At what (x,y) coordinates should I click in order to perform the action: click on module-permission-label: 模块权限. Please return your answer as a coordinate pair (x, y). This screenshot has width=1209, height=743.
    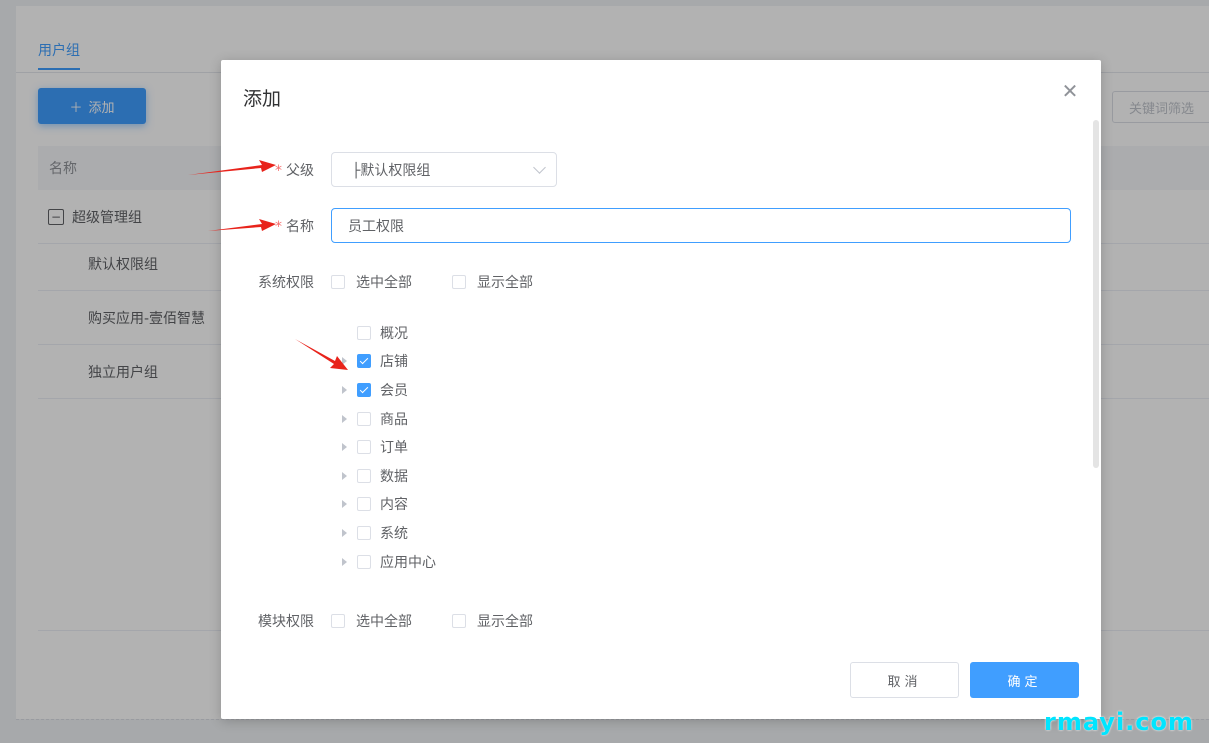
    Looking at the image, I should click on (286, 622).